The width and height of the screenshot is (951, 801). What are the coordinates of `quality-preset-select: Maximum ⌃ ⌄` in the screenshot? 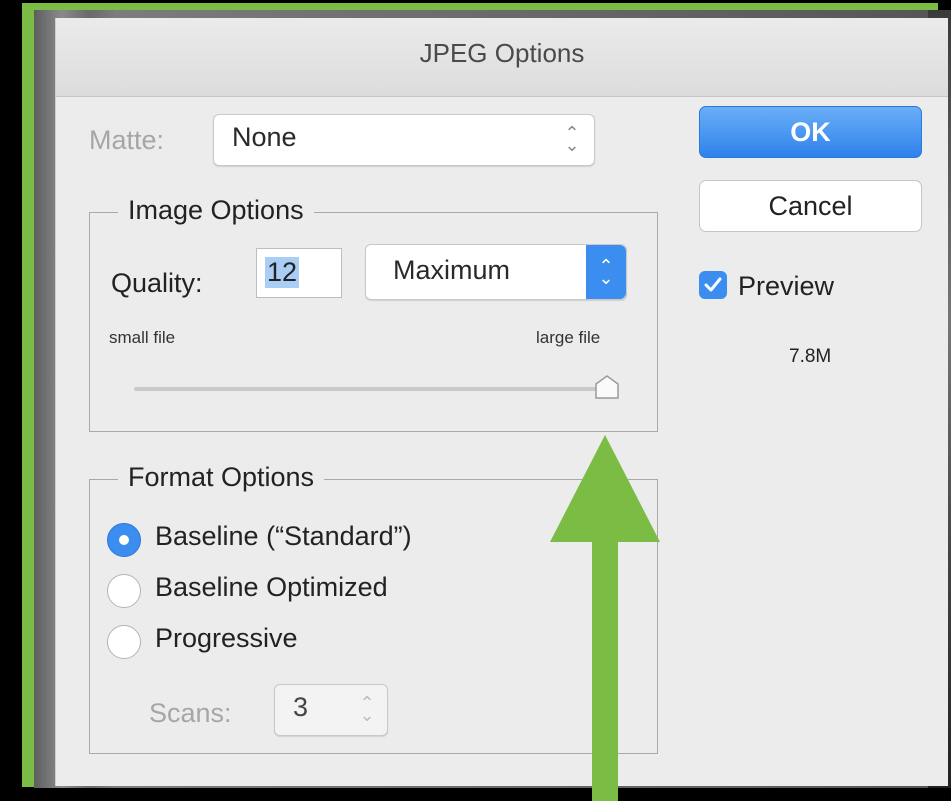 It's located at (496, 272).